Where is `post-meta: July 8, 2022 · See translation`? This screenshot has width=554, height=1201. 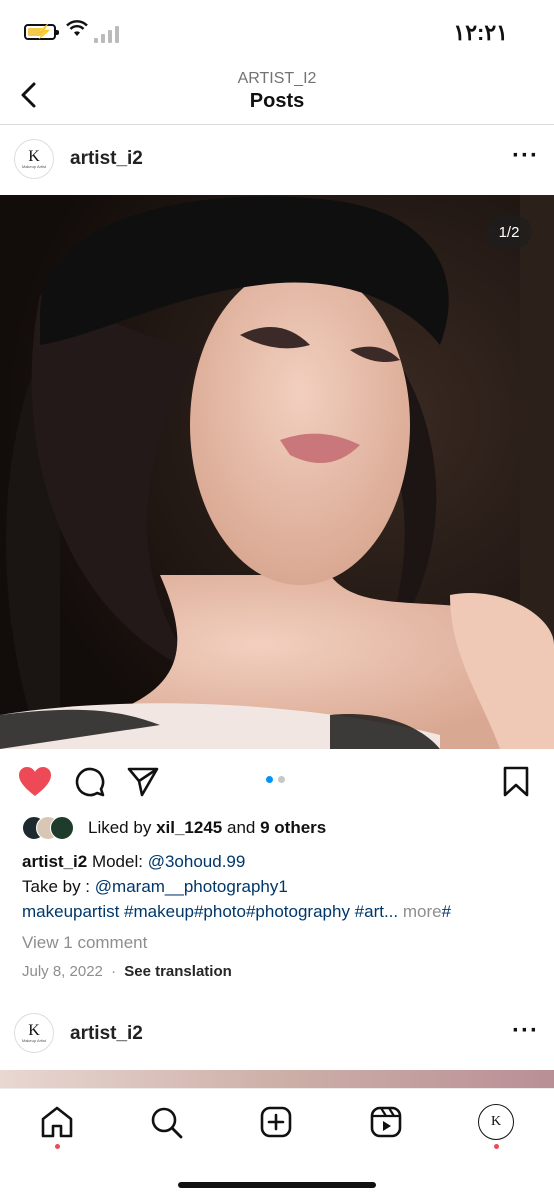
post-meta: July 8, 2022 · See translation is located at coordinates (127, 971).